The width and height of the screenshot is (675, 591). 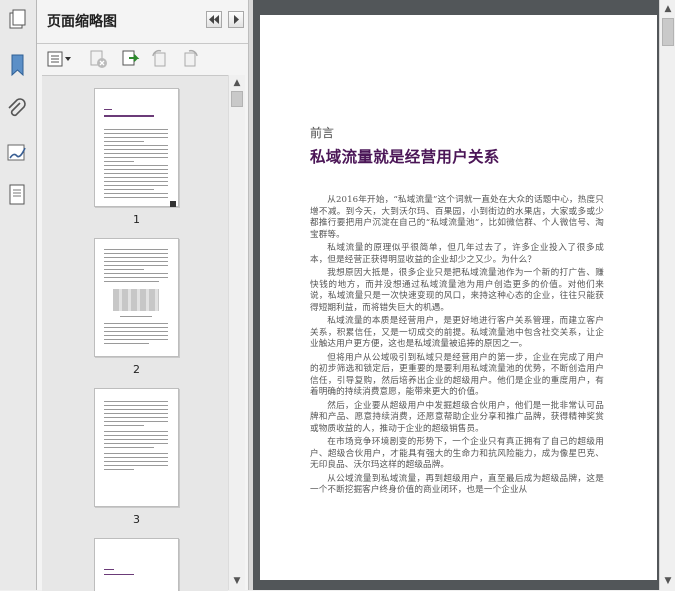 I want to click on insert-pages-icon, so click(x=130, y=59).